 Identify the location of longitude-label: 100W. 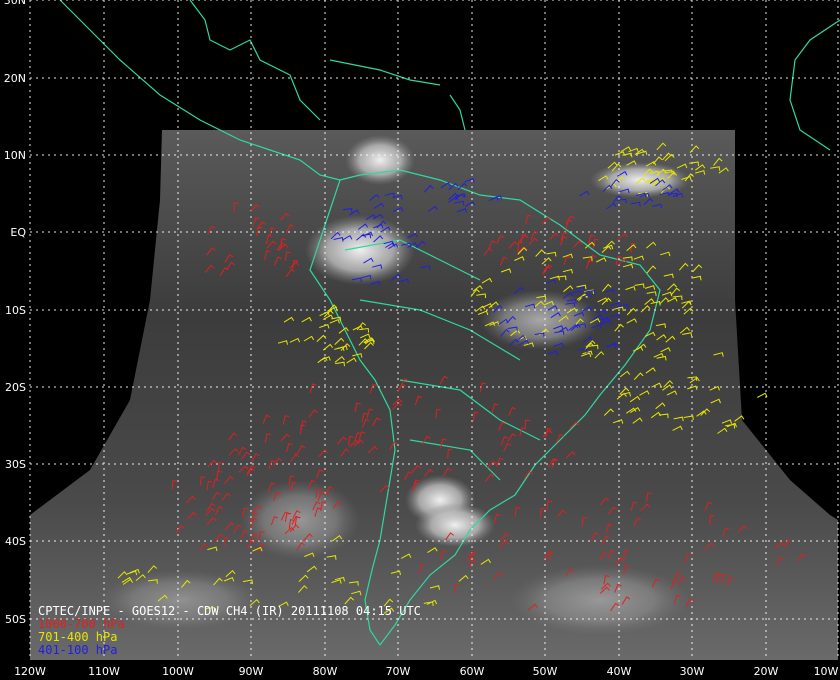
(178, 671).